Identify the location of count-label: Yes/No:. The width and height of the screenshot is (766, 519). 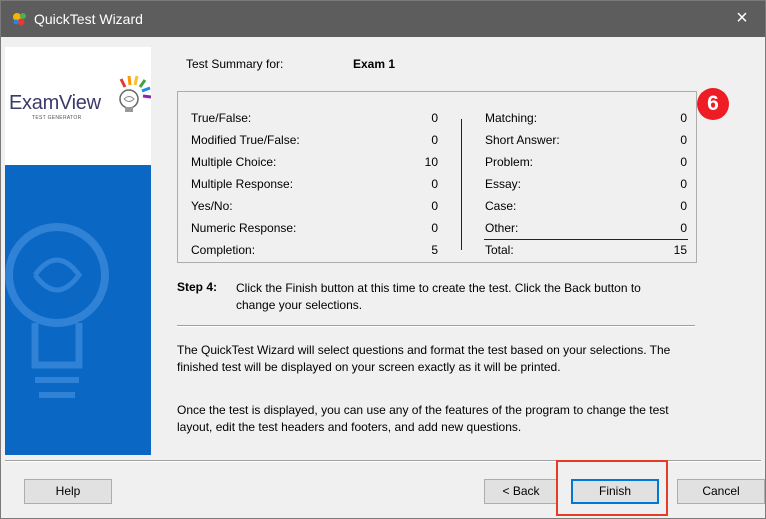
(212, 206).